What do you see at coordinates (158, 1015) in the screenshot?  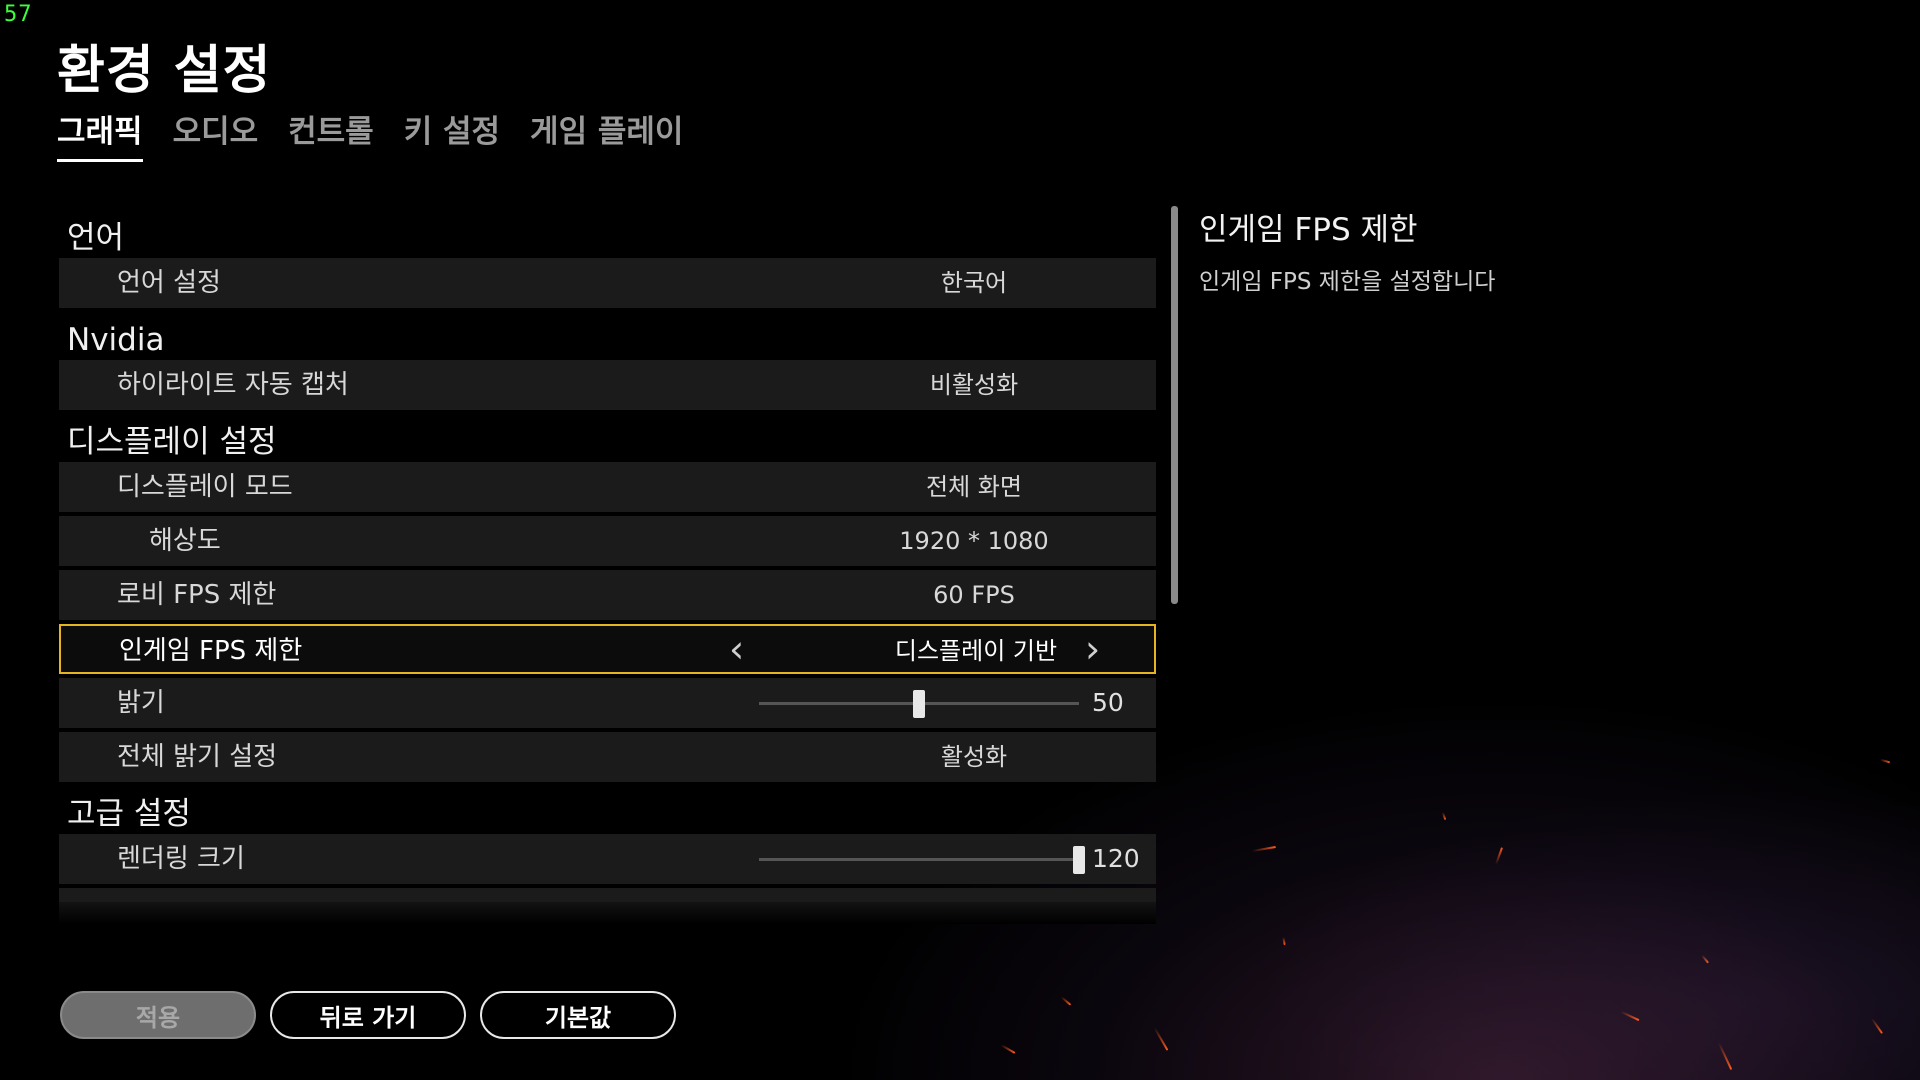 I see `apply-button: 적용` at bounding box center [158, 1015].